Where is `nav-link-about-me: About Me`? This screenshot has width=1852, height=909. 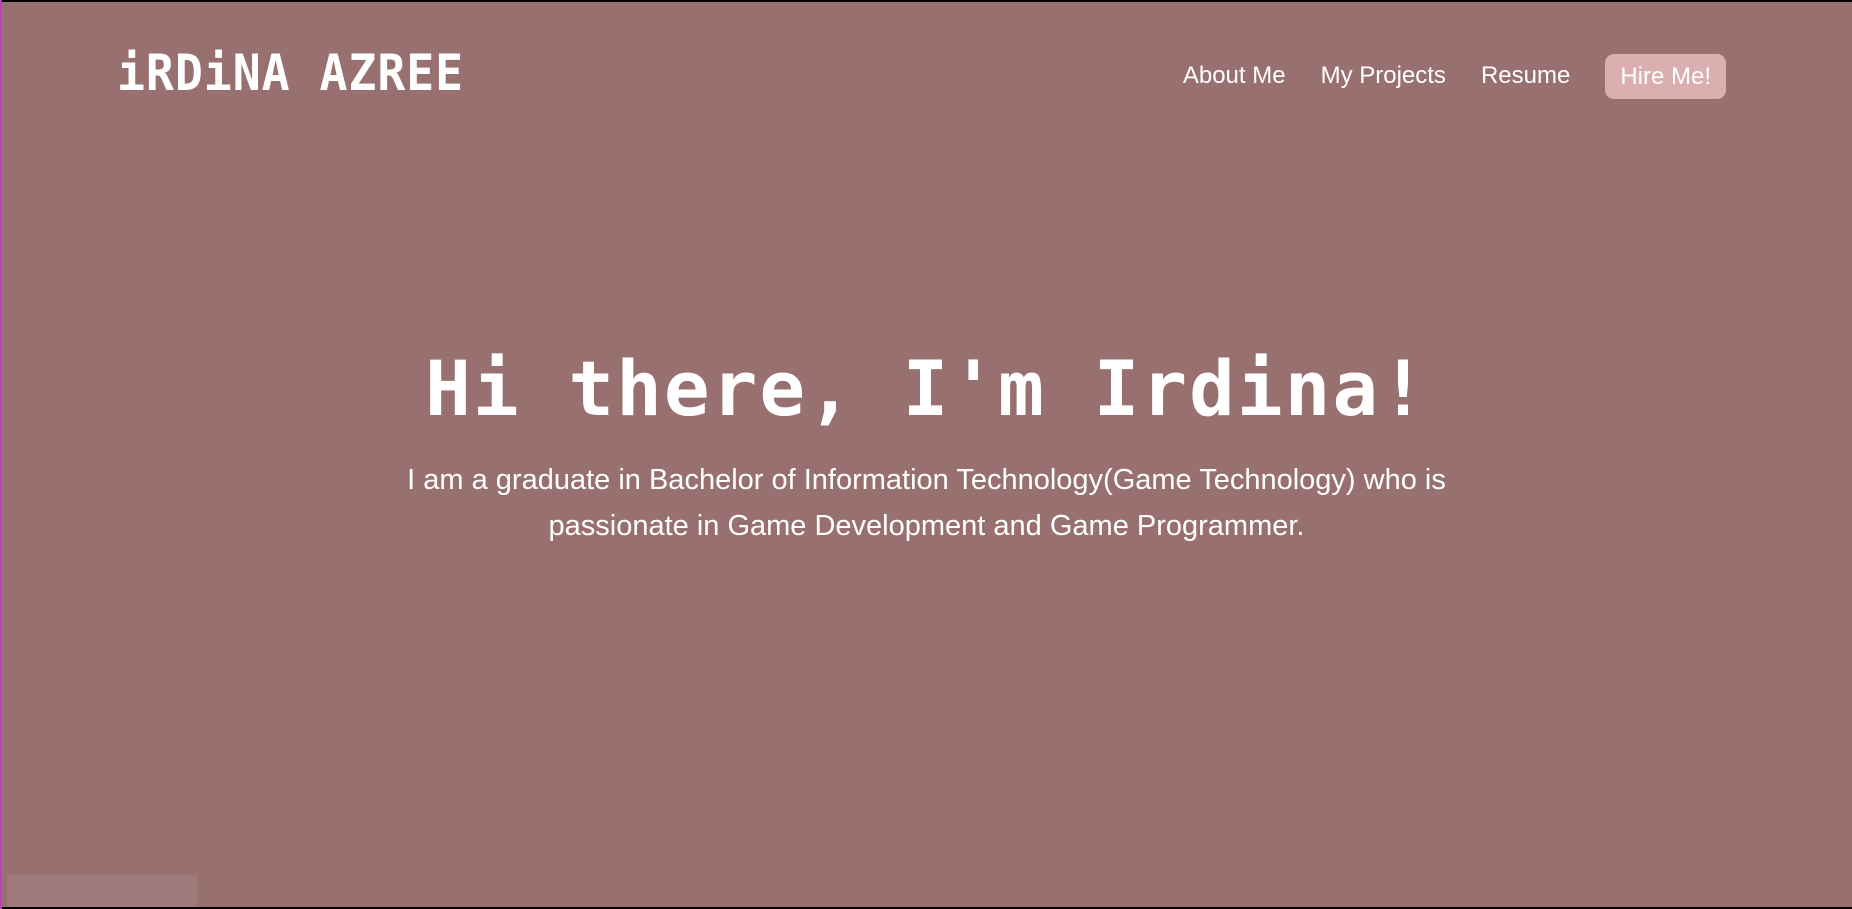 nav-link-about-me: About Me is located at coordinates (1234, 76).